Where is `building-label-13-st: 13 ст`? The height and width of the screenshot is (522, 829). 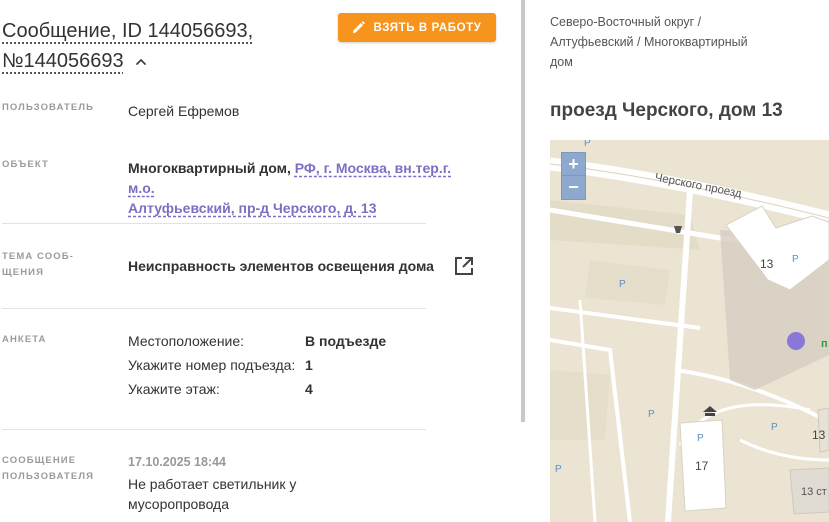
building-label-13-st: 13 ст is located at coordinates (814, 492).